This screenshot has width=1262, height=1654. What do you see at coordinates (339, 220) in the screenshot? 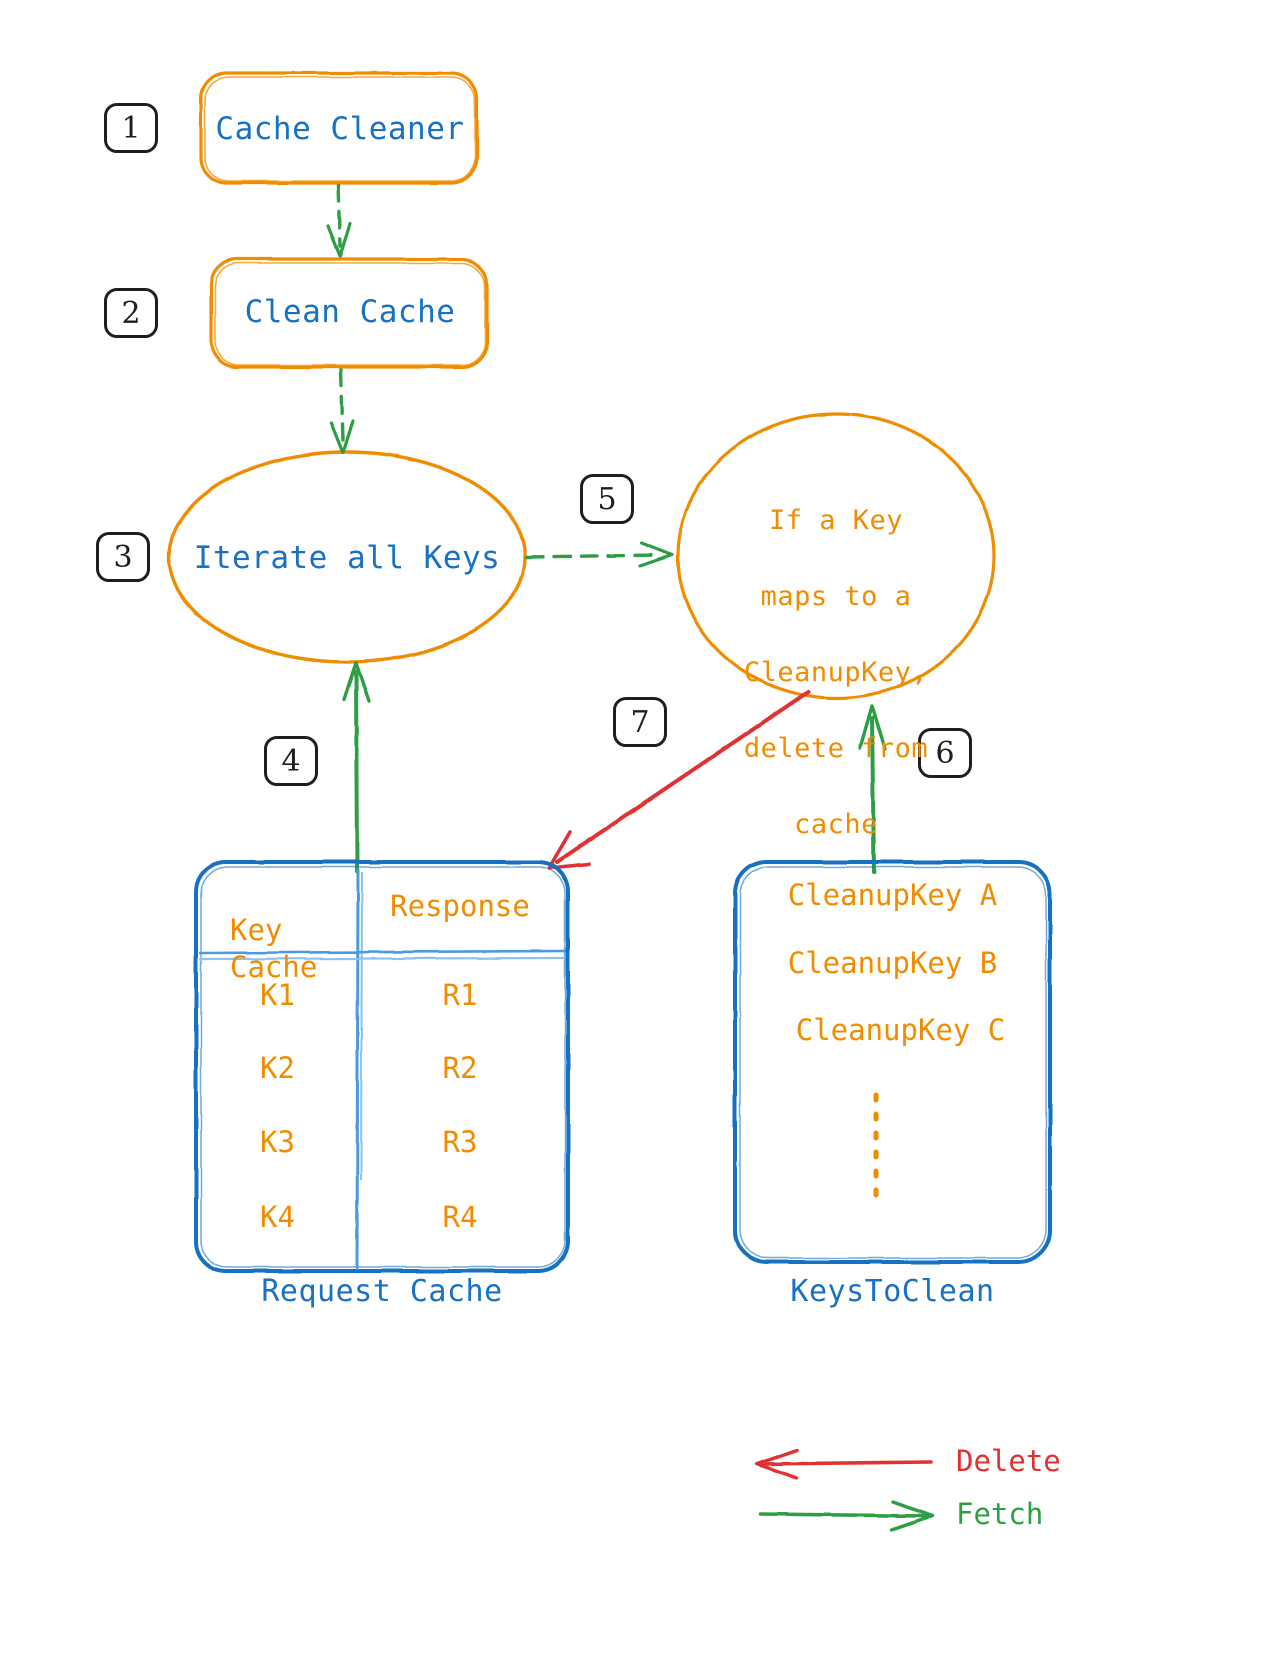
I see `arrow-cache-cleaner-to-clean-cache` at bounding box center [339, 220].